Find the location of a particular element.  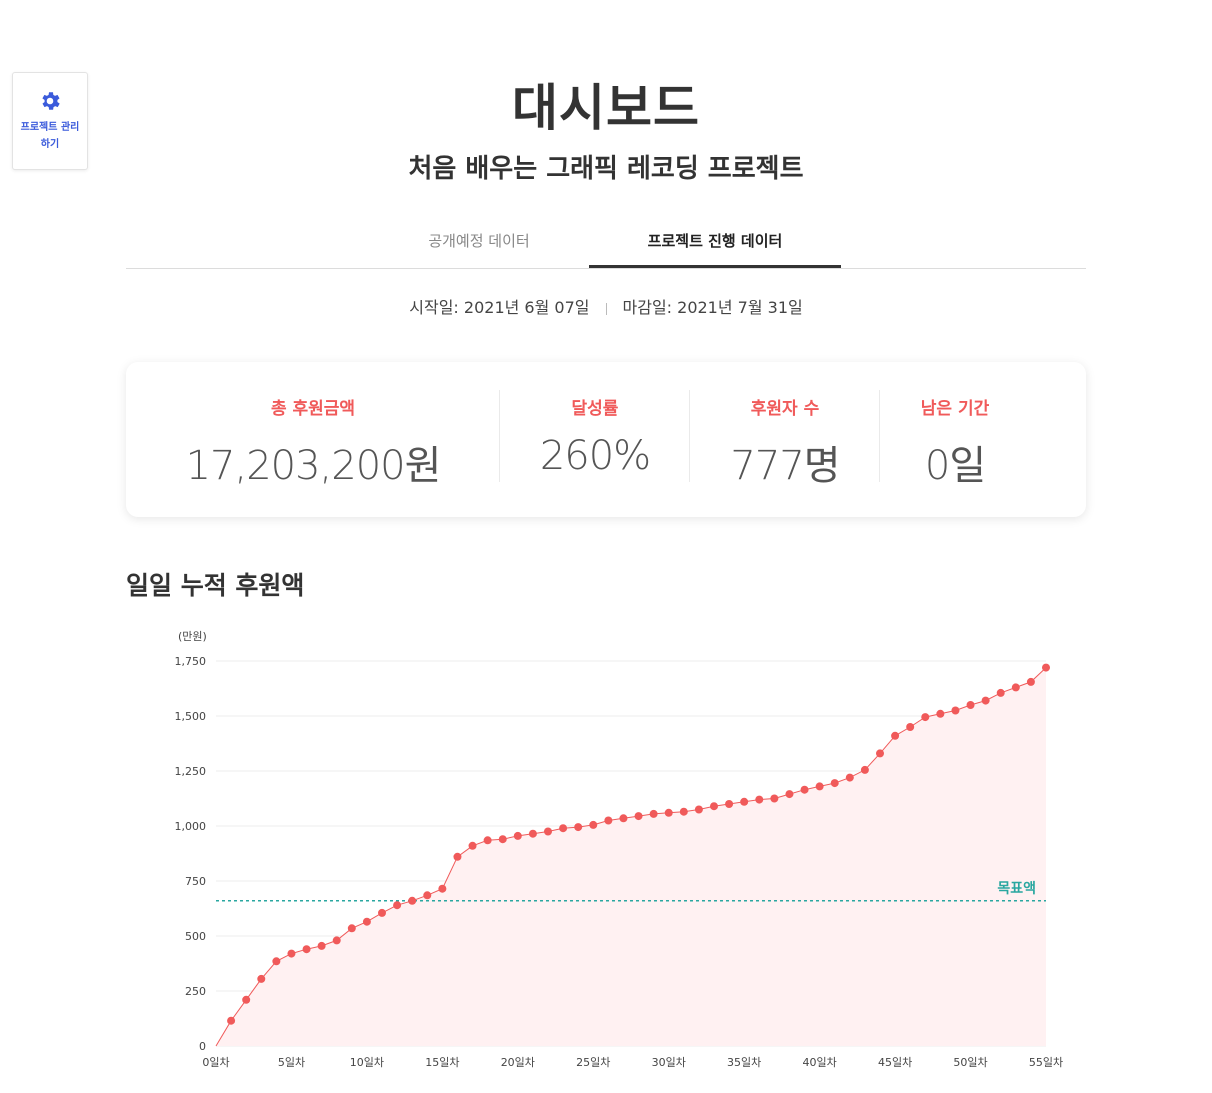

x-tick-label: 0일차 is located at coordinates (215, 1062).